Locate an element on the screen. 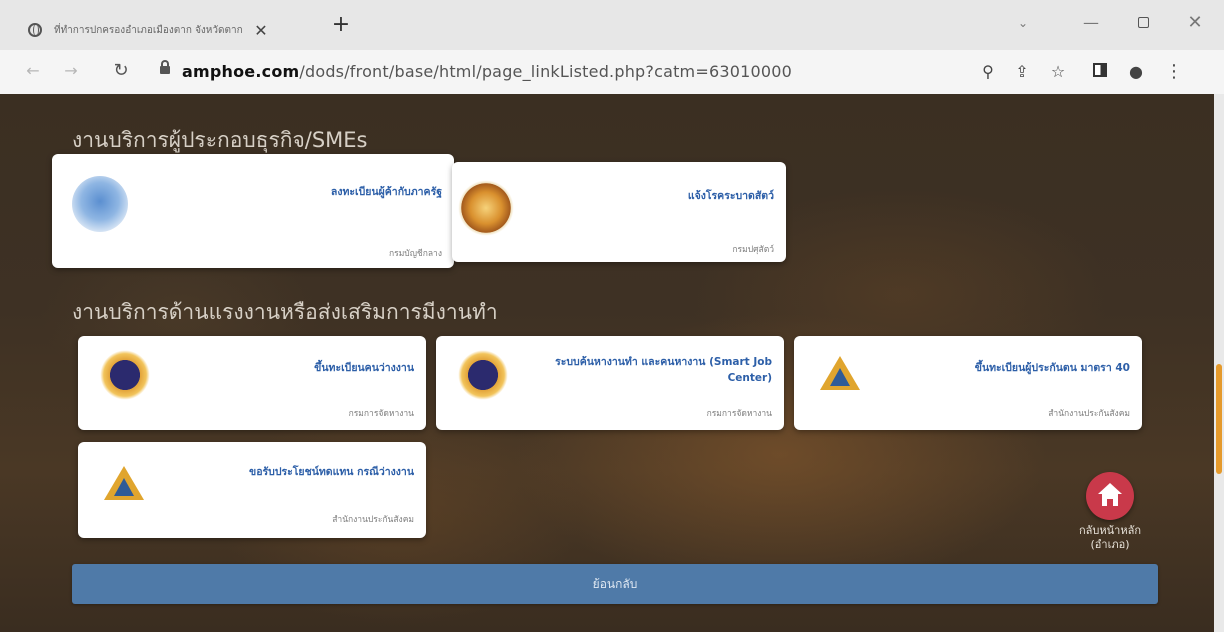  lock-icon is located at coordinates (165, 67).